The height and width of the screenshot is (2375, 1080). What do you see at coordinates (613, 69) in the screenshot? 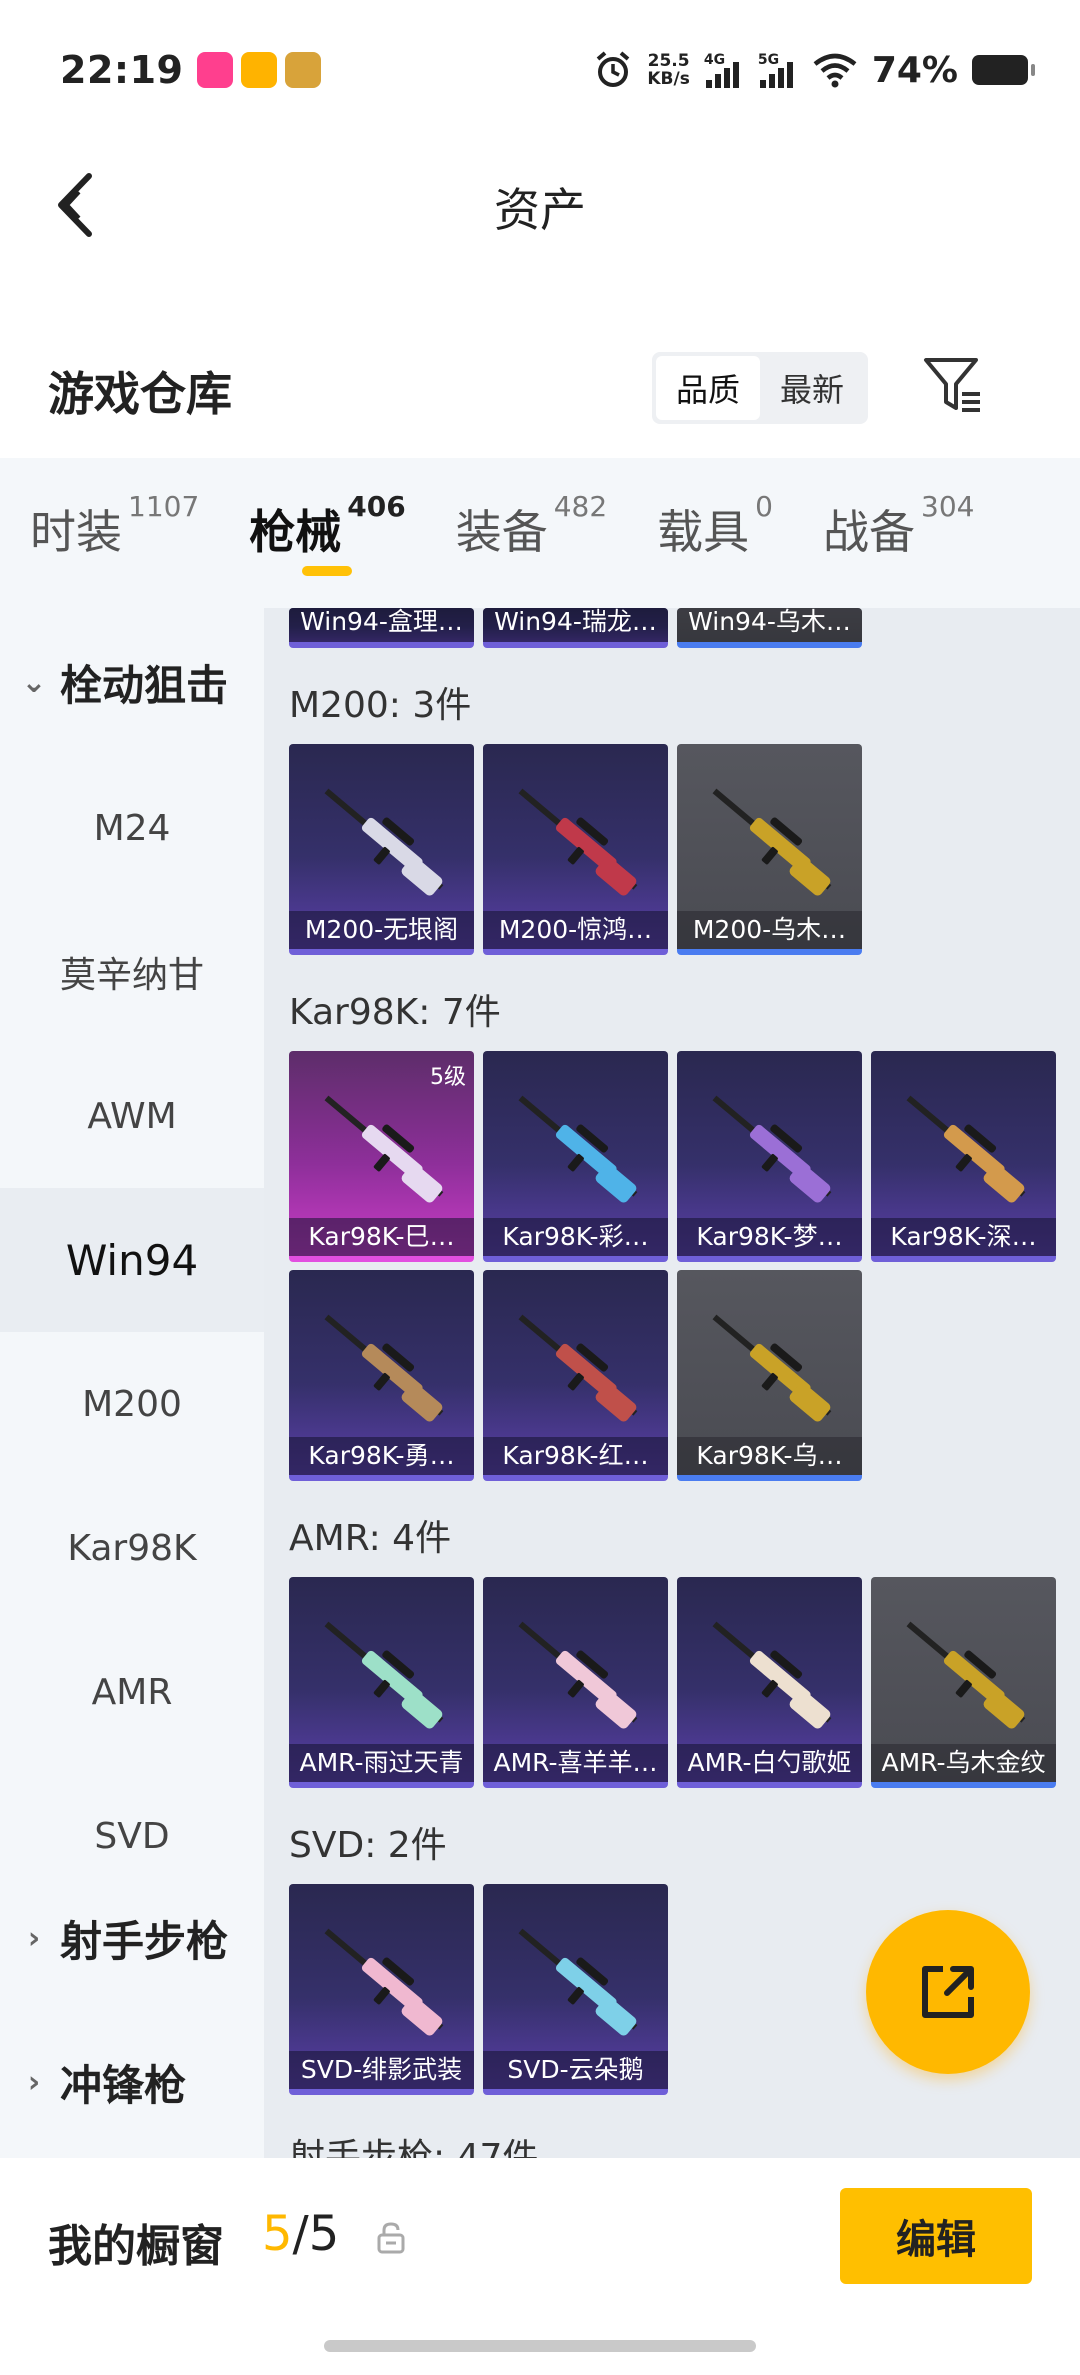
I see `alarm-icon` at bounding box center [613, 69].